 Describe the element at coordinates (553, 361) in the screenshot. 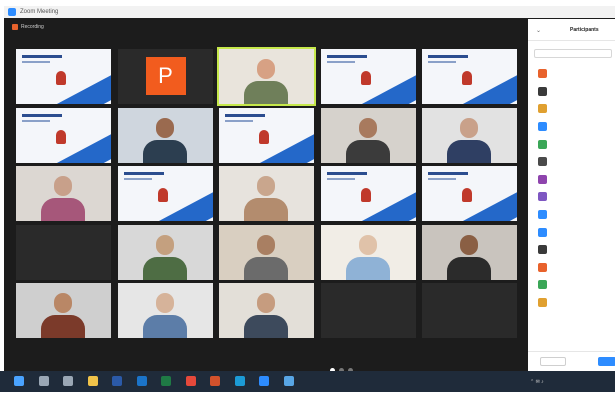

I see `invite-button` at that location.